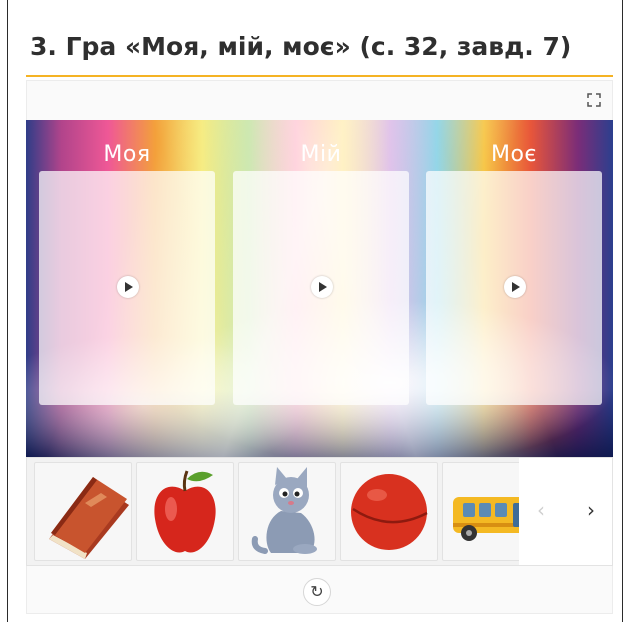 This screenshot has height=622, width=629. What do you see at coordinates (7, 311) in the screenshot?
I see `frame-left-border` at bounding box center [7, 311].